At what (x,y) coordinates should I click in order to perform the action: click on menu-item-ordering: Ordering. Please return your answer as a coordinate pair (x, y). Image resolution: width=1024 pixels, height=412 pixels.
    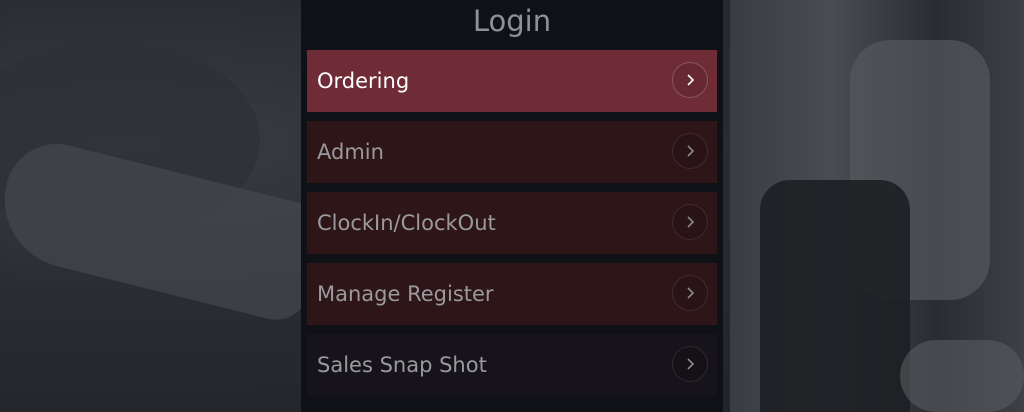
    Looking at the image, I should click on (512, 81).